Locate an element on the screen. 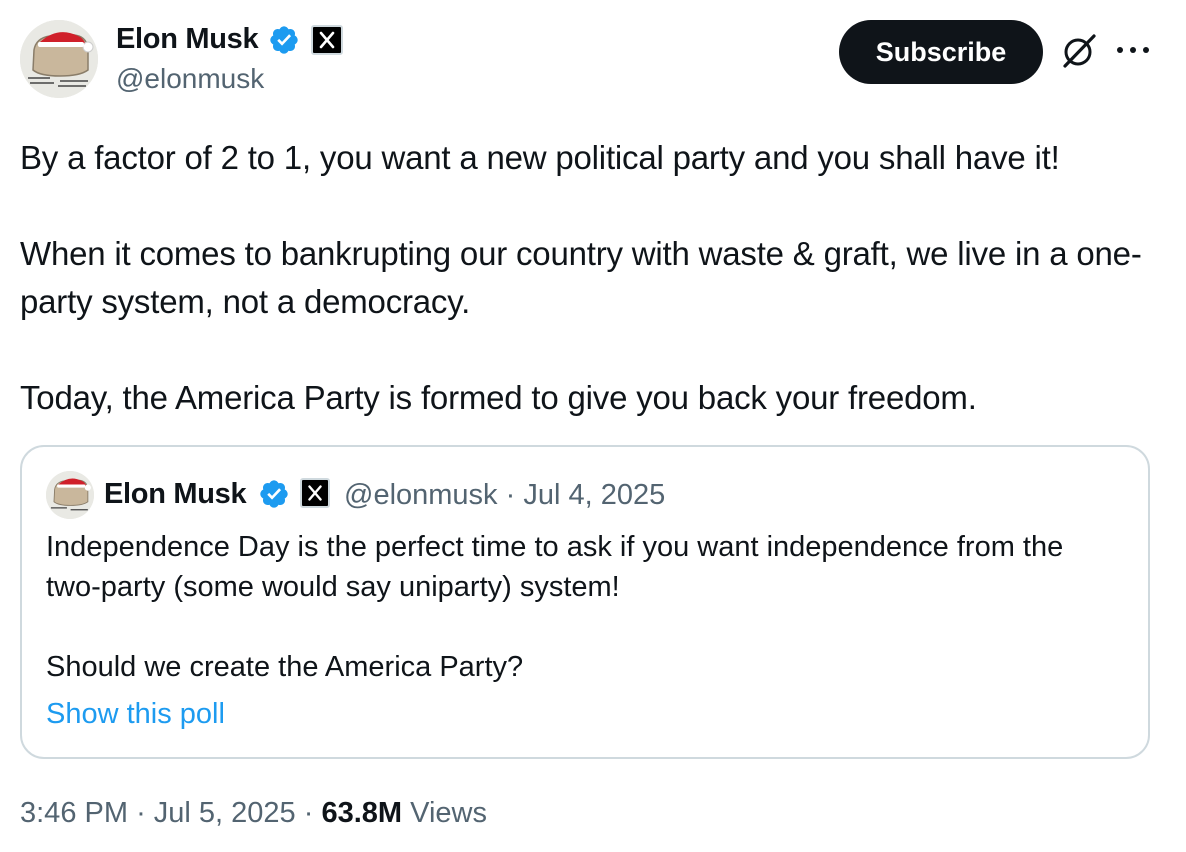  quote-date: Jul 4, 2025 is located at coordinates (594, 495).